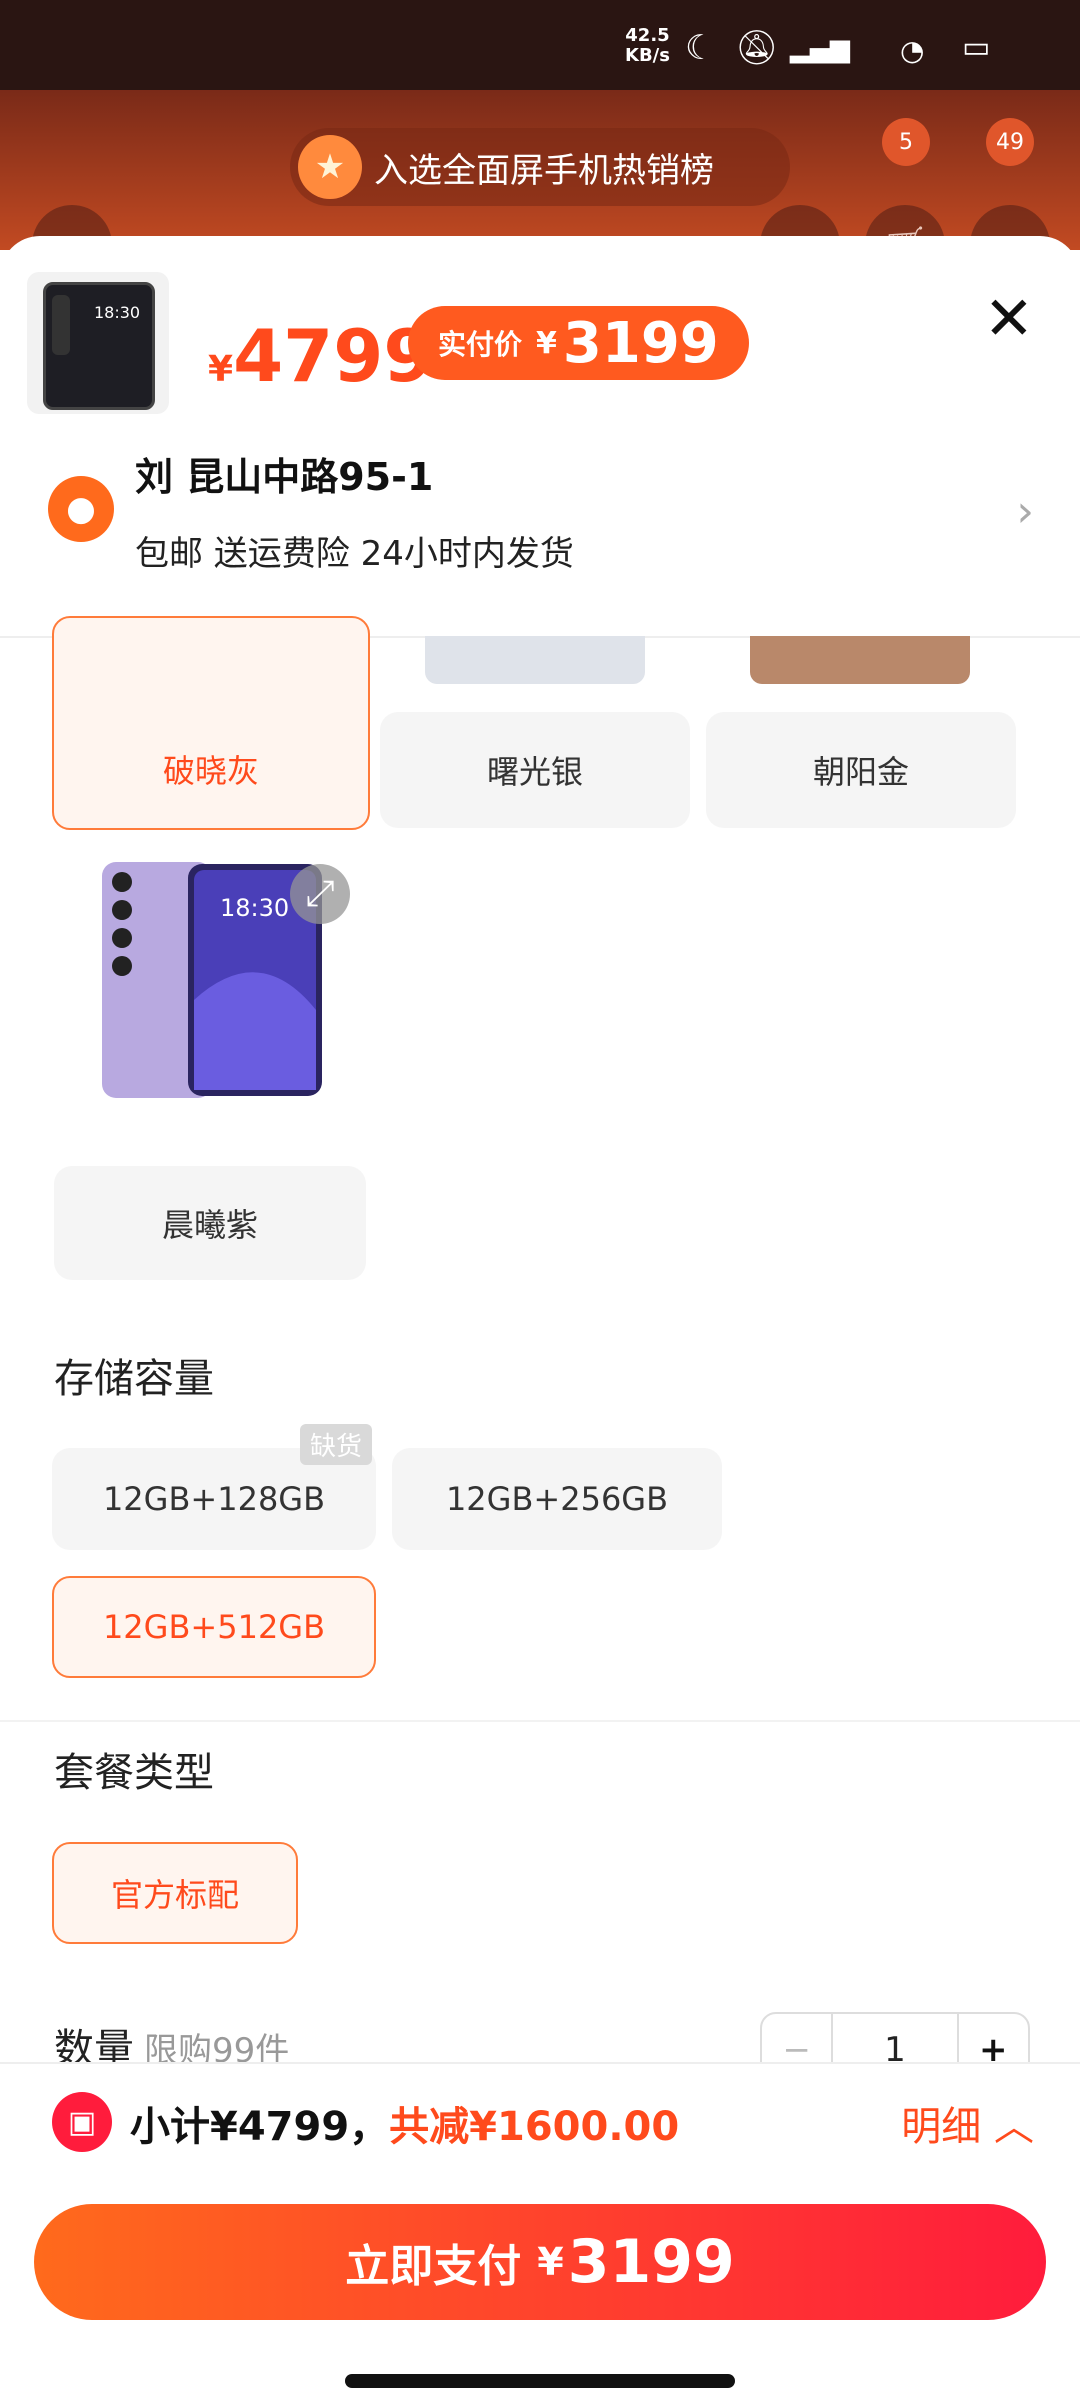 The width and height of the screenshot is (1080, 2403). I want to click on color-option-silver: 曙光银, so click(535, 770).